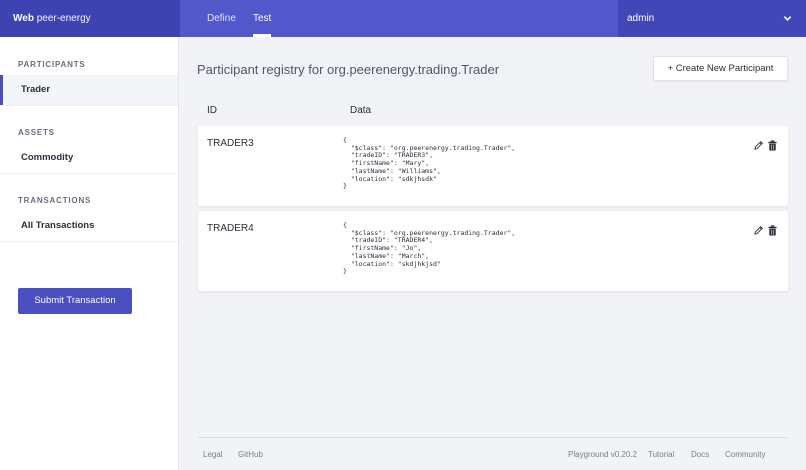 Image resolution: width=806 pixels, height=470 pixels. What do you see at coordinates (745, 454) in the screenshot?
I see `footer-link-community: Community` at bounding box center [745, 454].